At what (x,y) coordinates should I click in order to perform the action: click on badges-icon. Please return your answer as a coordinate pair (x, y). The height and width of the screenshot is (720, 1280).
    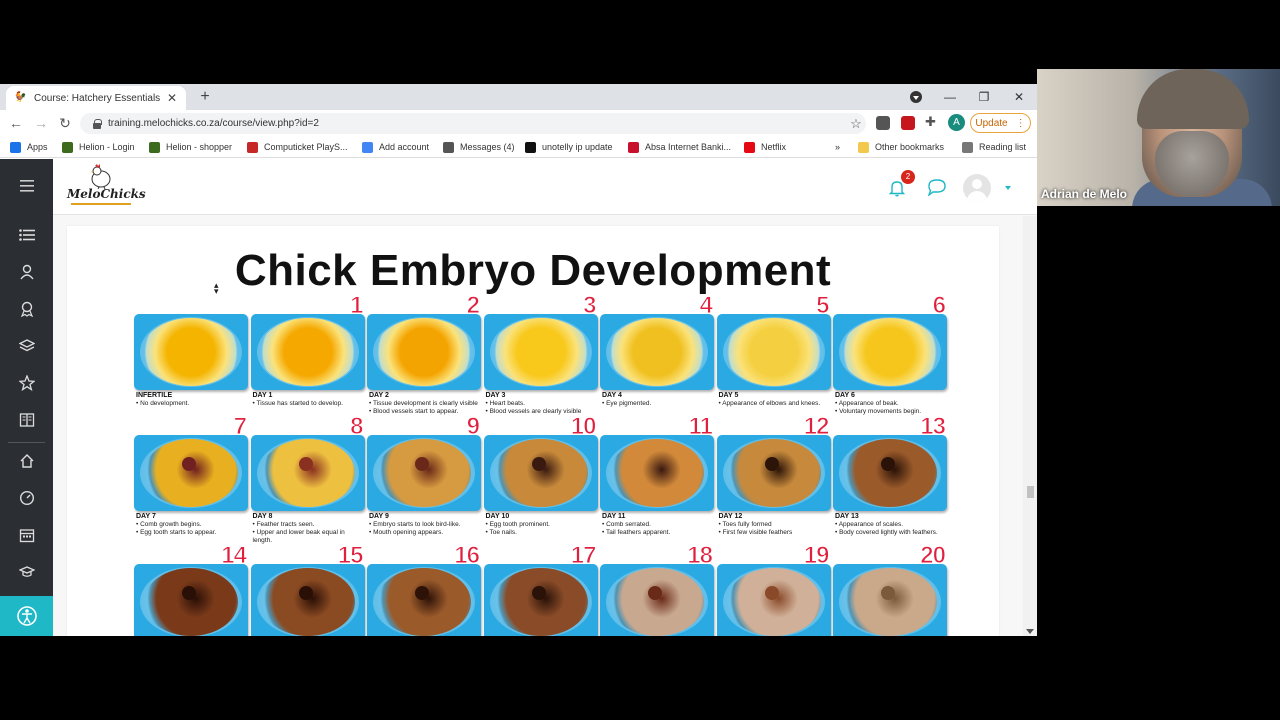
    Looking at the image, I should click on (27, 309).